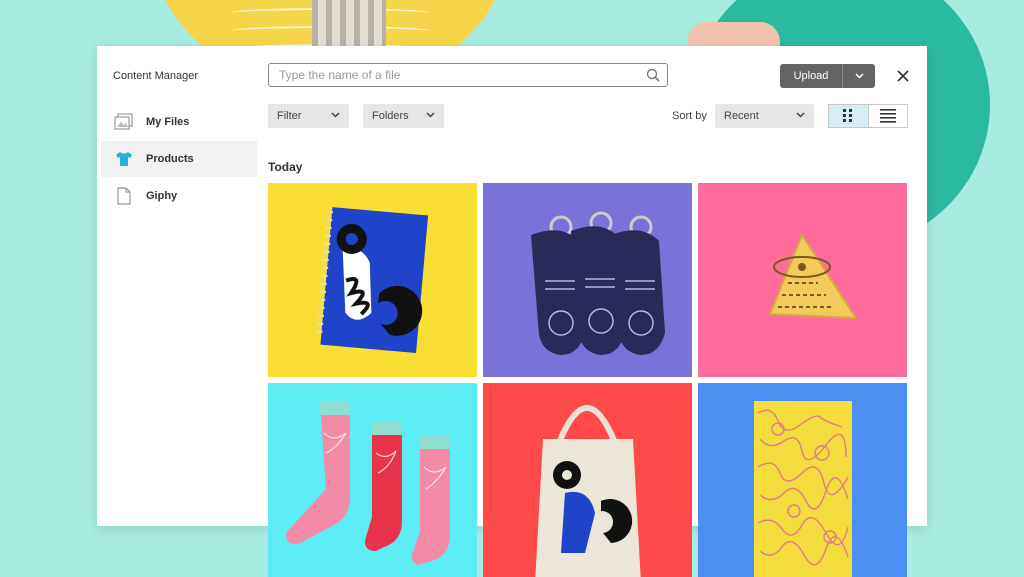  I want to click on image-stack-icon, so click(124, 122).